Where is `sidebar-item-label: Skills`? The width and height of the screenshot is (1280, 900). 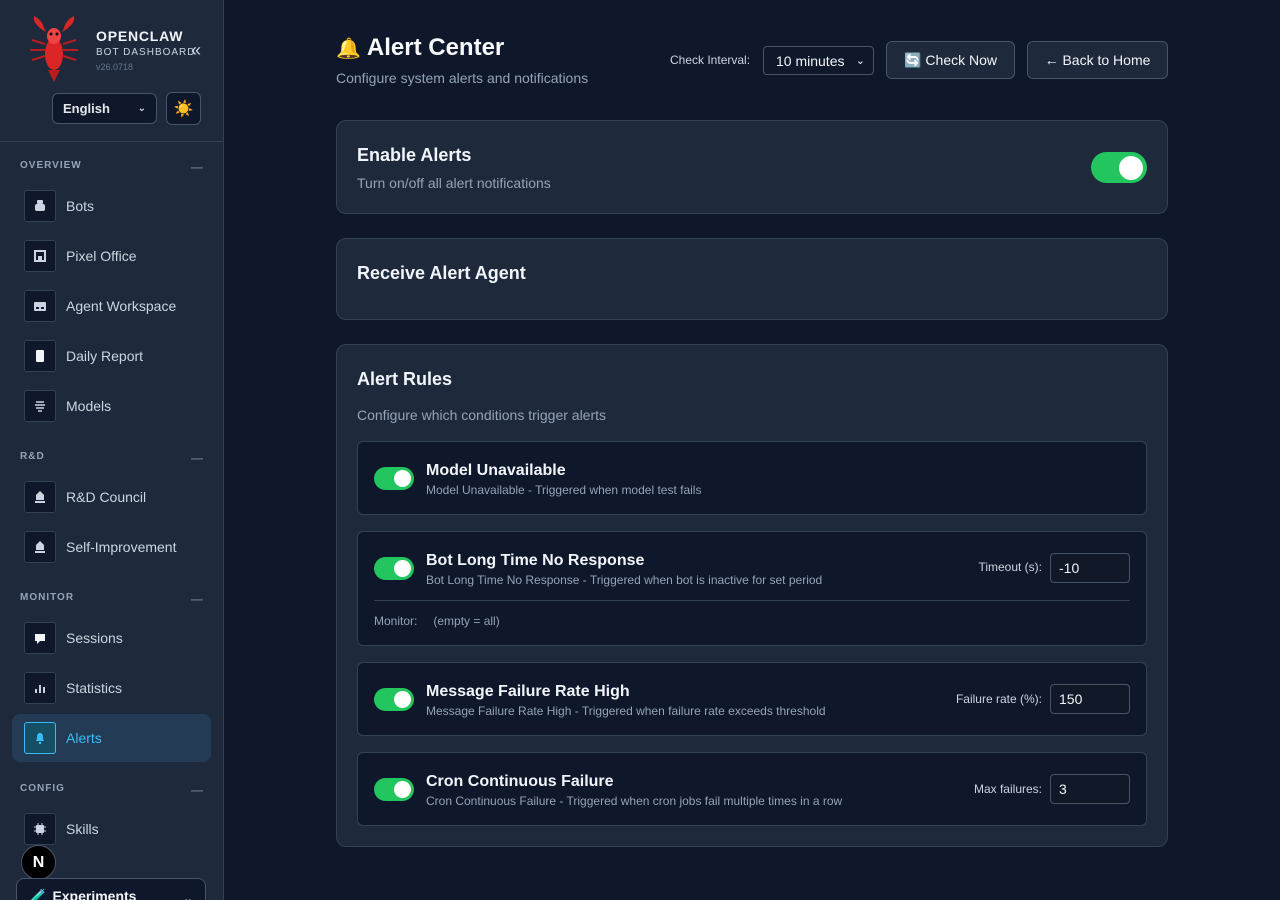
sidebar-item-label: Skills is located at coordinates (82, 829).